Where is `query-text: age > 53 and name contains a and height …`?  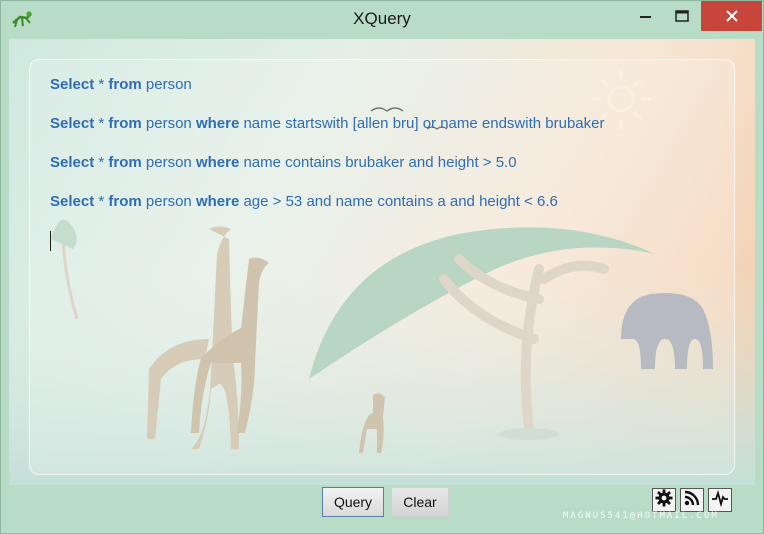 query-text: age > 53 and name contains a and height … is located at coordinates (398, 201).